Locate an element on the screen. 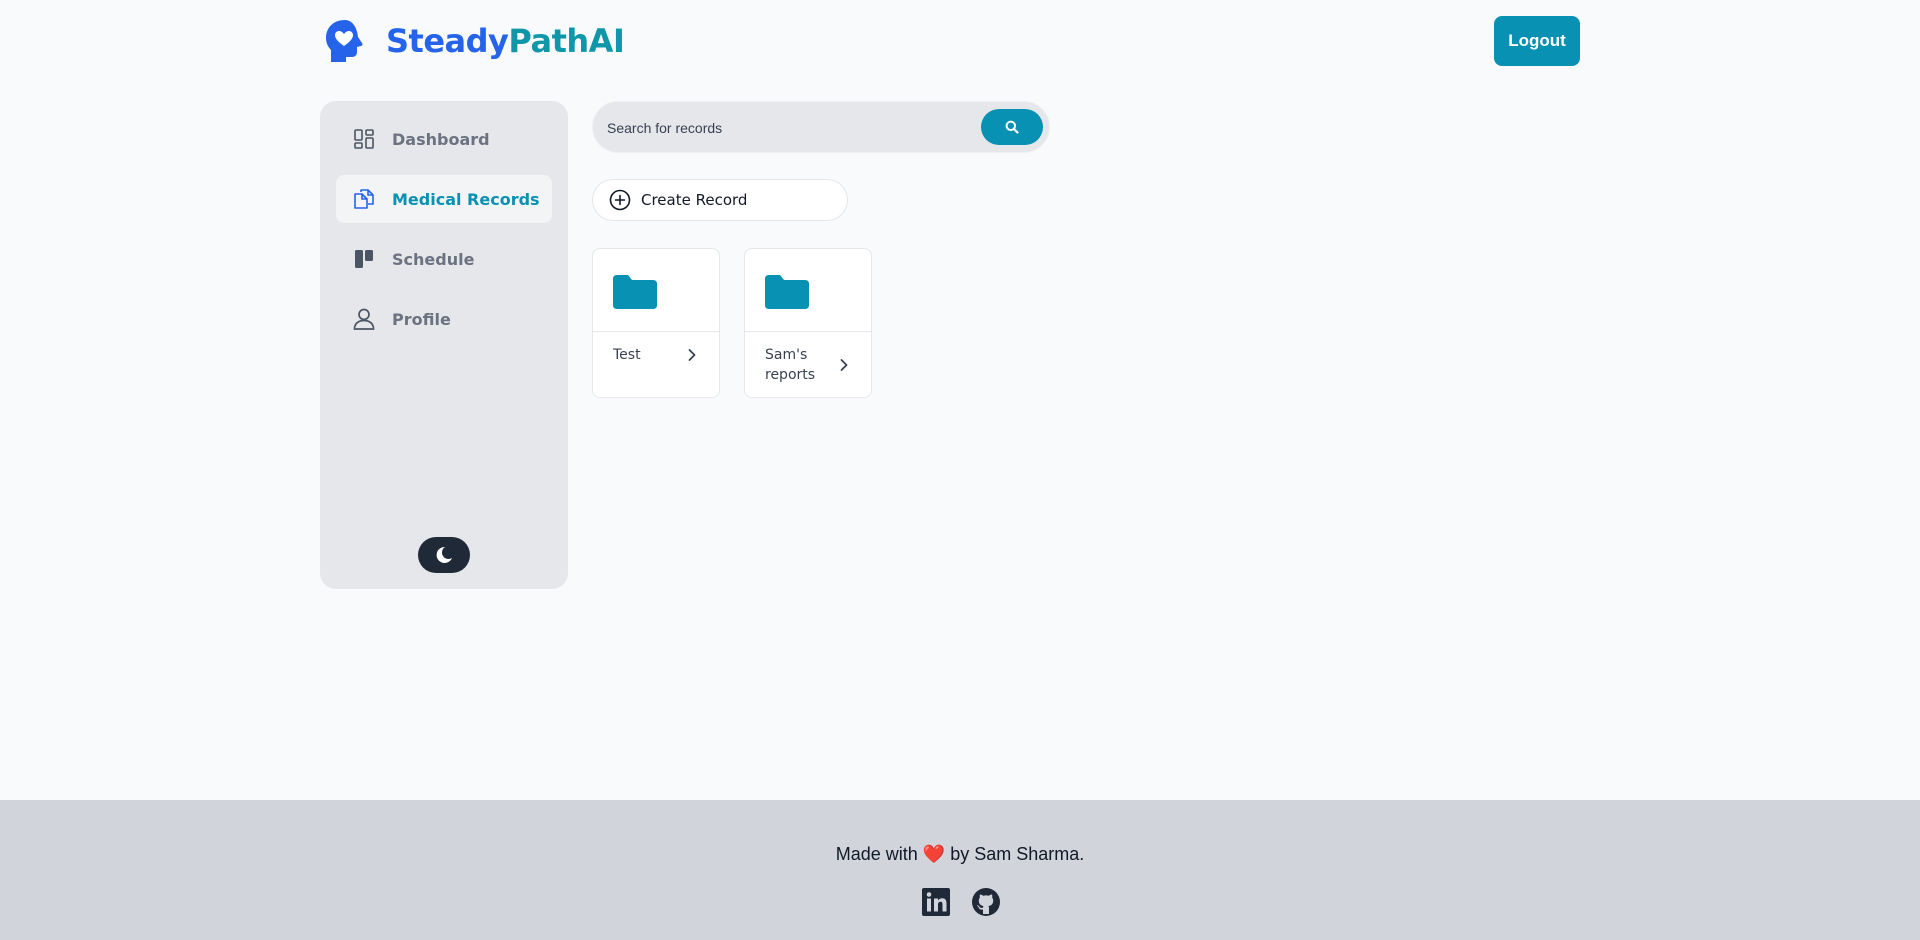 The image size is (1920, 940). folder-card-test: Test is located at coordinates (656, 323).